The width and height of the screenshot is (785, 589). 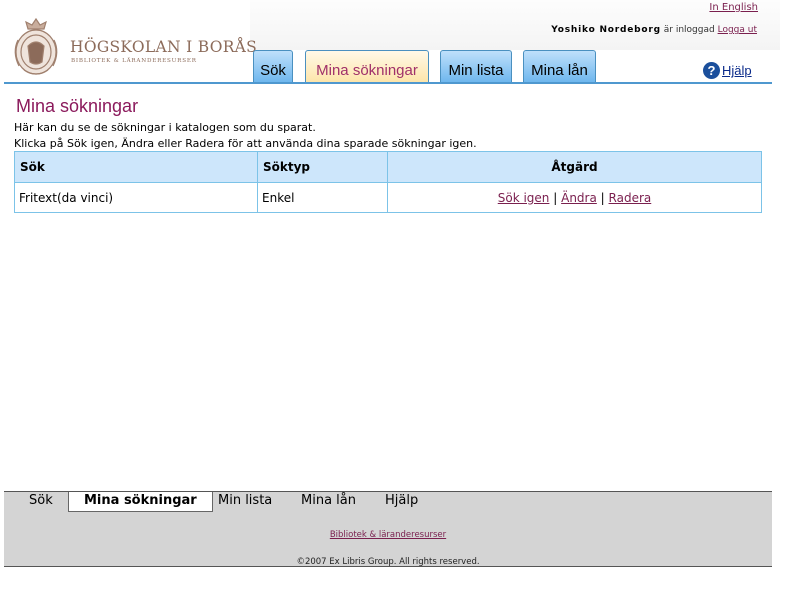 What do you see at coordinates (476, 66) in the screenshot?
I see `tab-min-lista: Min lista` at bounding box center [476, 66].